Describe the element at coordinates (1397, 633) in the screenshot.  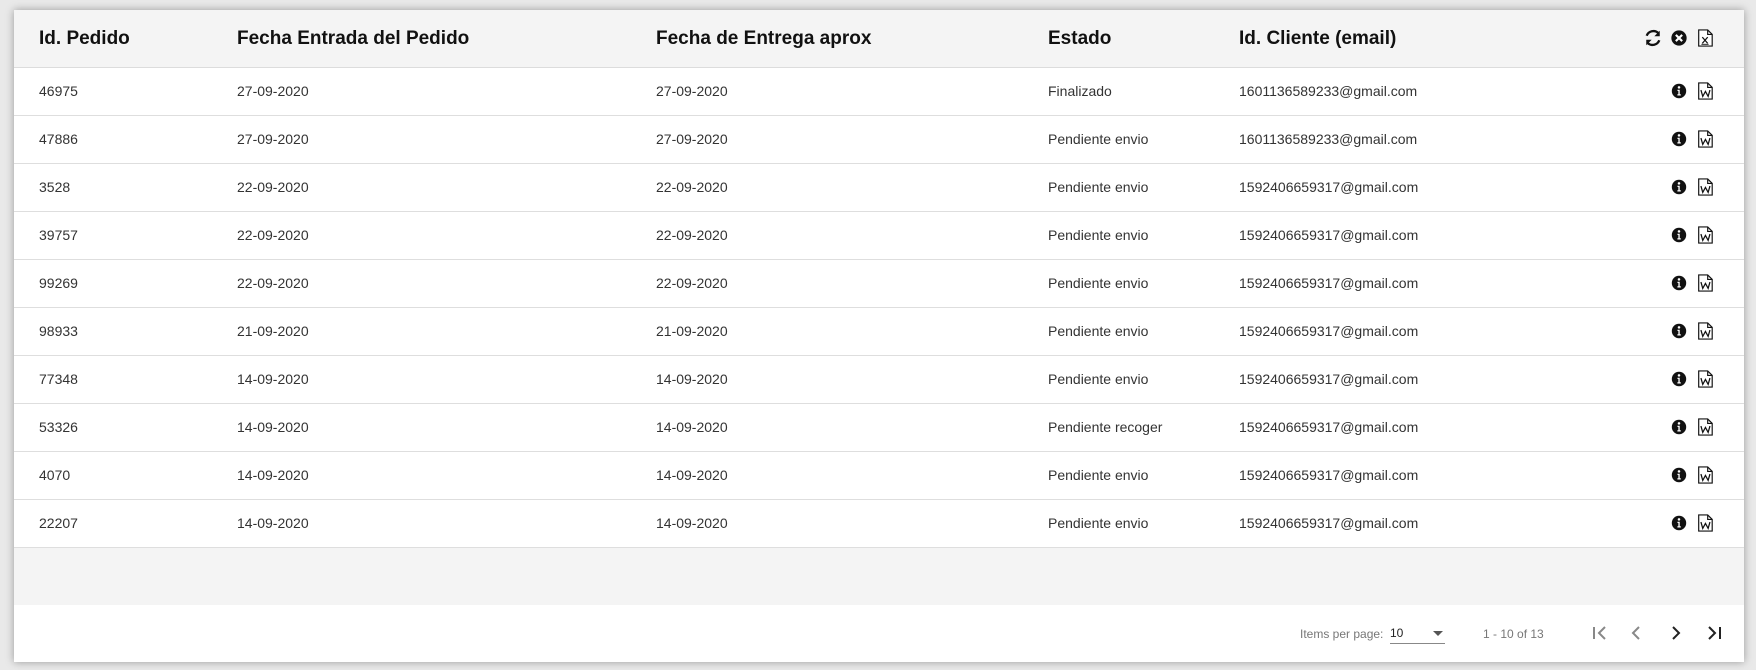
I see `items-per-page-value: 10` at that location.